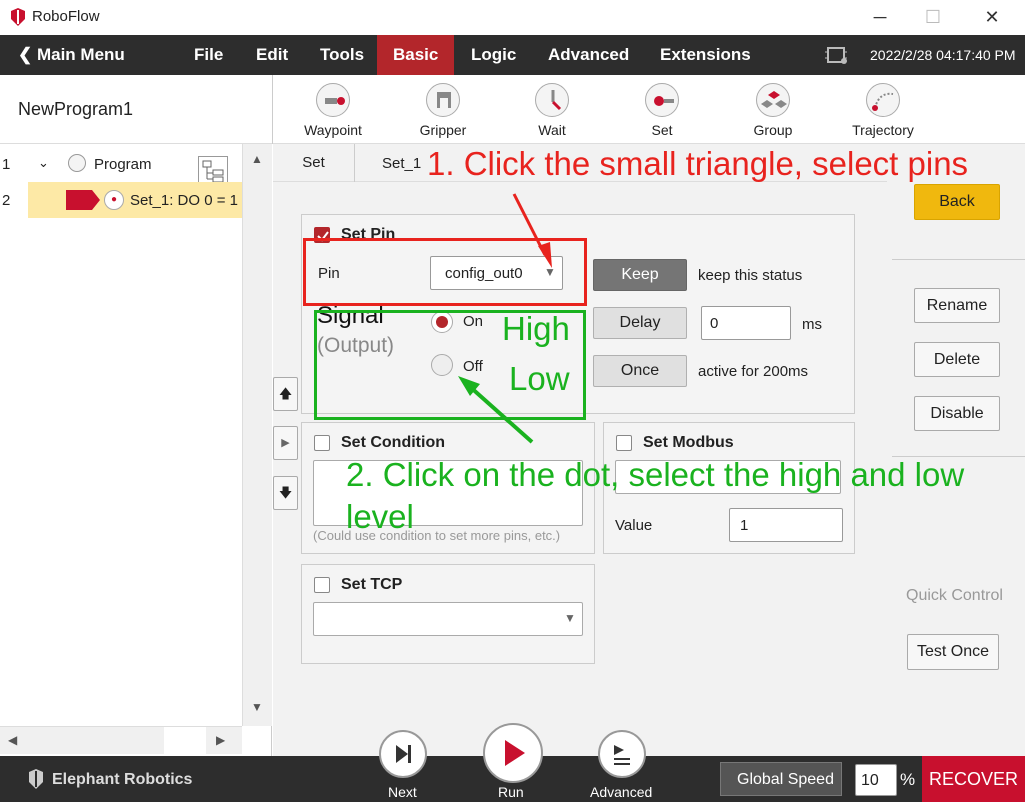 This screenshot has width=1025, height=802. What do you see at coordinates (552, 130) in the screenshot?
I see `tool-label: Wait` at bounding box center [552, 130].